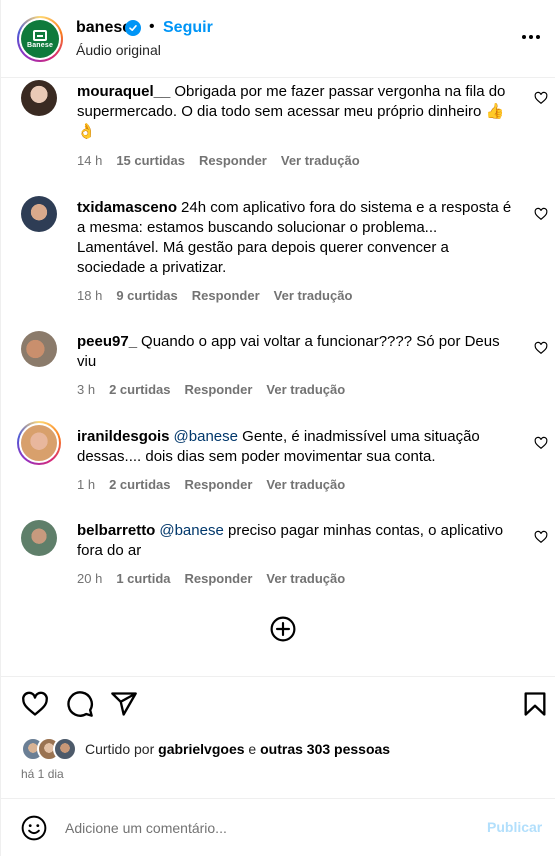  What do you see at coordinates (188, 28) in the screenshot?
I see `follow-button: Seguir` at bounding box center [188, 28].